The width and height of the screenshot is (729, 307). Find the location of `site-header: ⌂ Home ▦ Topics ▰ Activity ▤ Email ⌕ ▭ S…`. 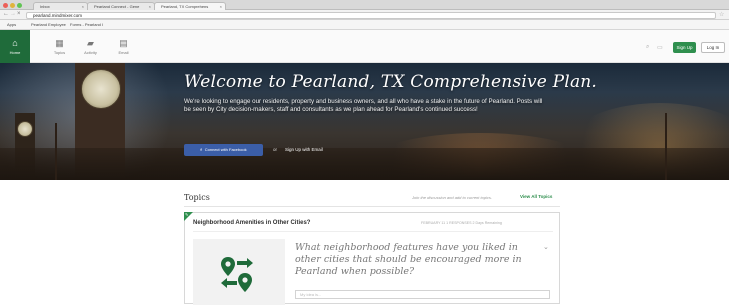

site-header: ⌂ Home ▦ Topics ▰ Activity ▤ Email ⌕ ▭ S… is located at coordinates (364, 46).